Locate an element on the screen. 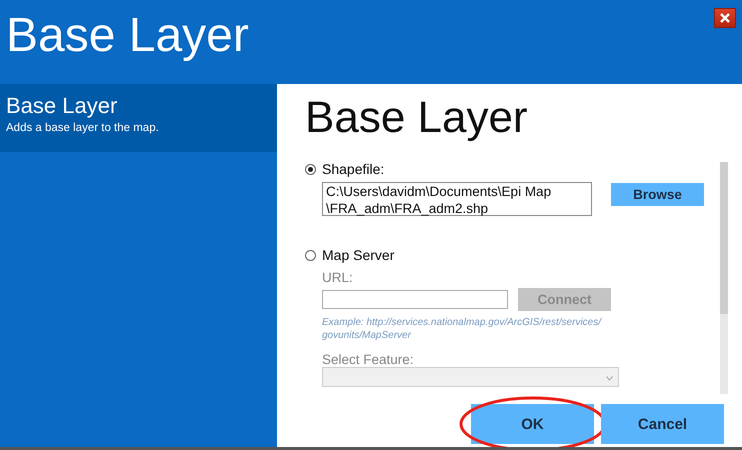 This screenshot has width=742, height=450. radio-button is located at coordinates (310, 169).